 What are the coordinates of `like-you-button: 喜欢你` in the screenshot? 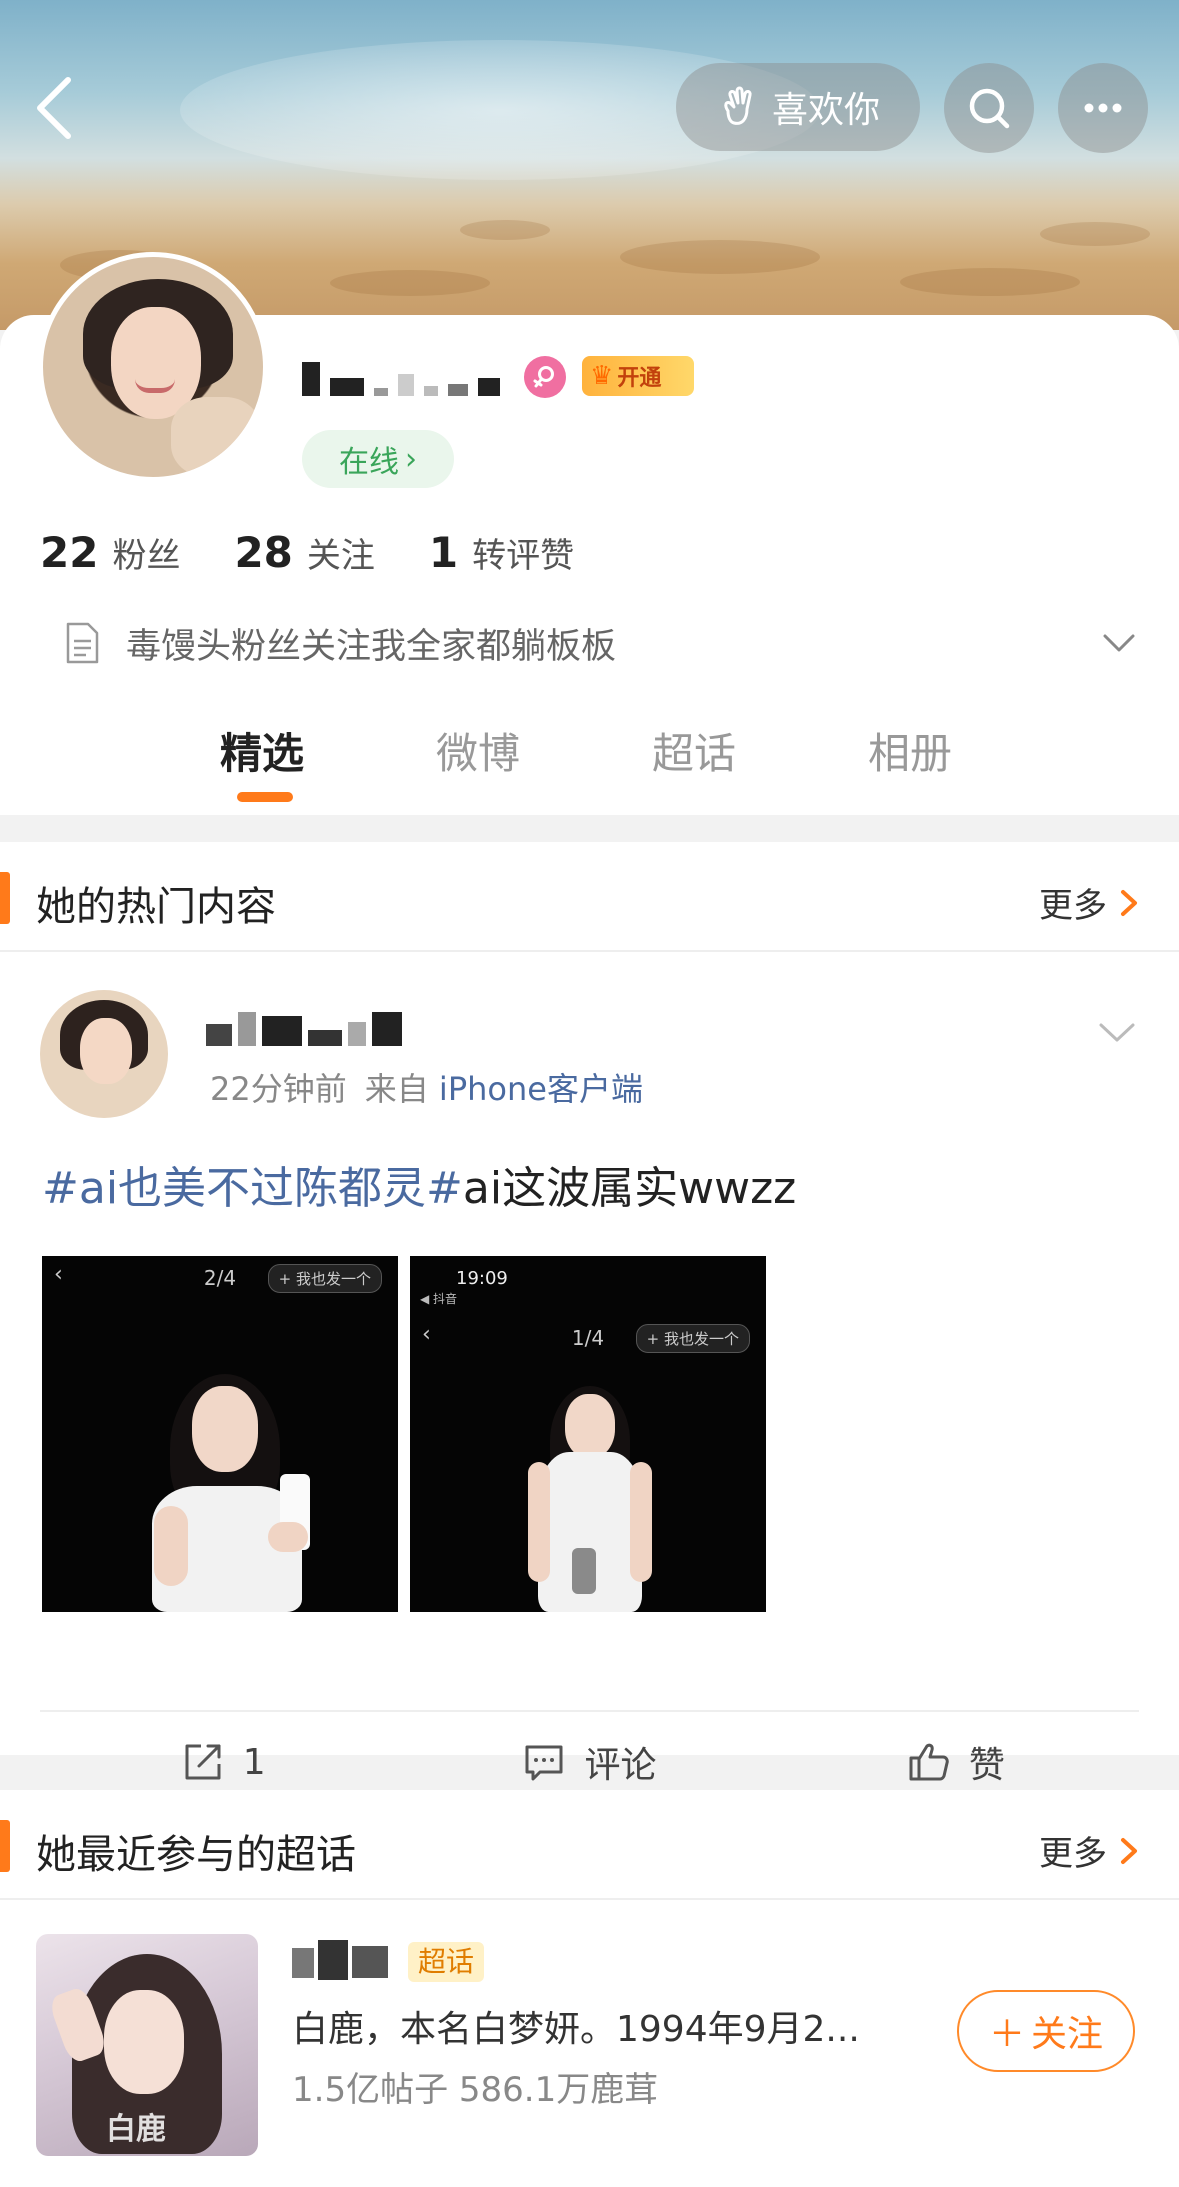 It's located at (798, 107).